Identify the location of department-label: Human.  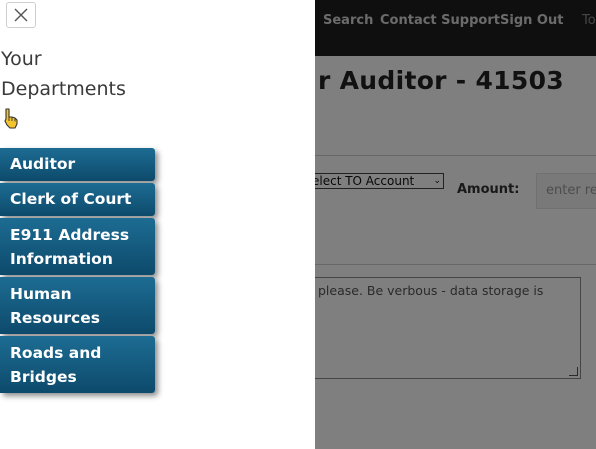
(41, 294).